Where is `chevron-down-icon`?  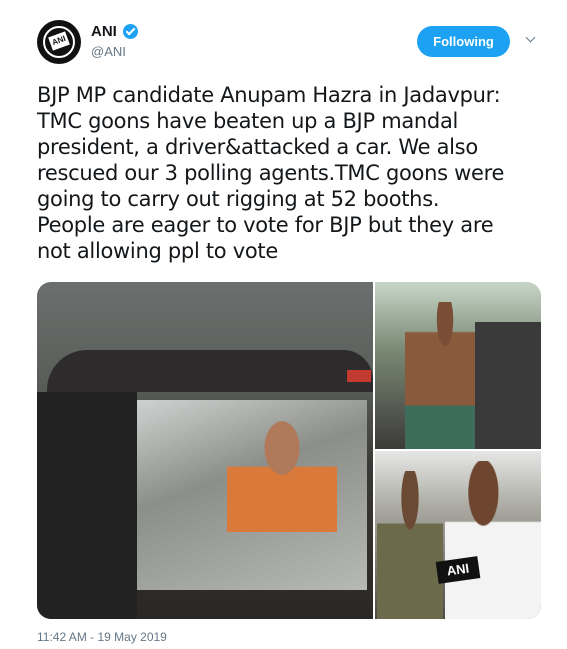
chevron-down-icon is located at coordinates (531, 40).